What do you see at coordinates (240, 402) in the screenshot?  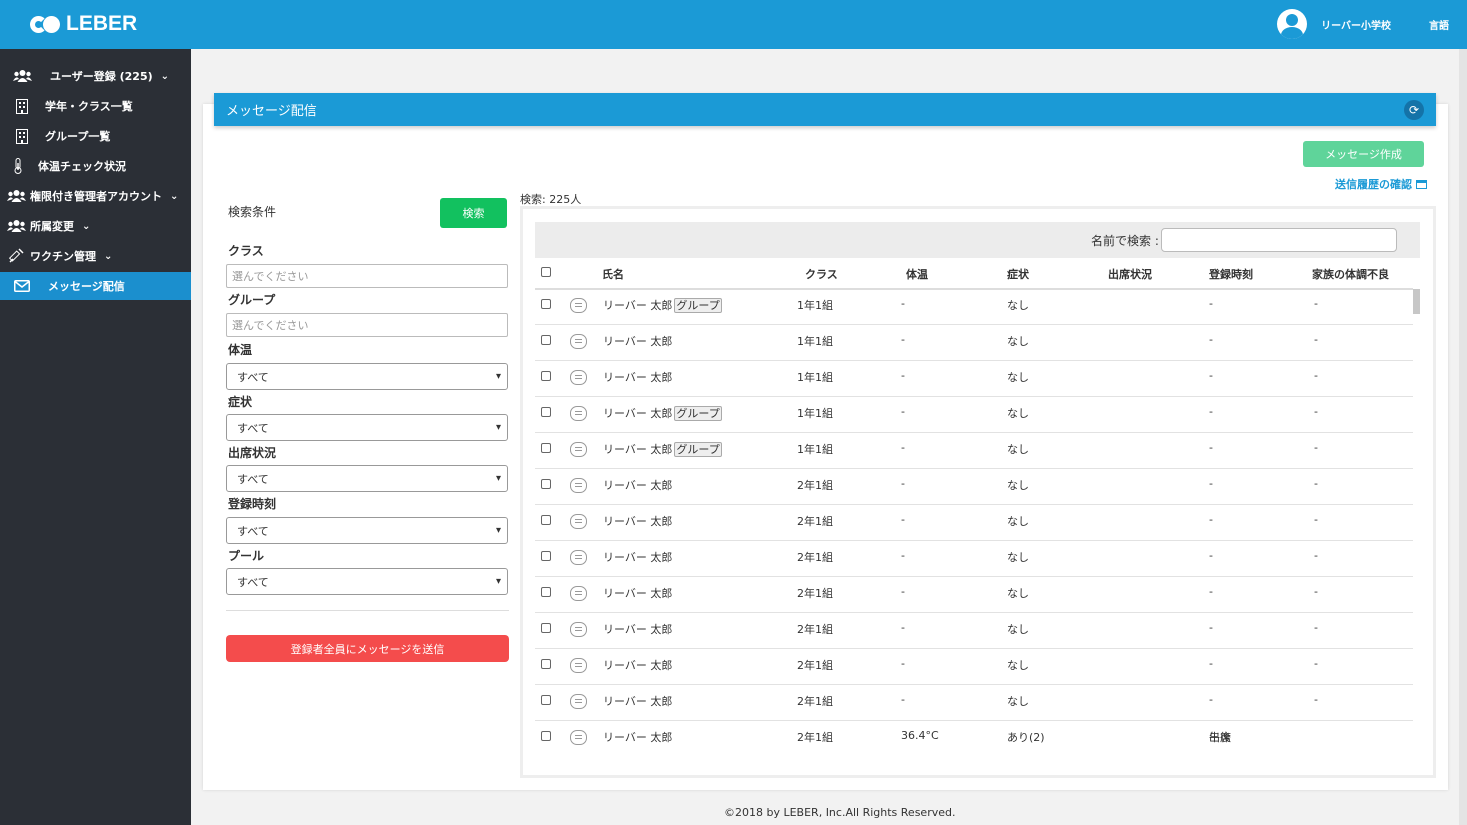 I see `symptom-label: 症状` at bounding box center [240, 402].